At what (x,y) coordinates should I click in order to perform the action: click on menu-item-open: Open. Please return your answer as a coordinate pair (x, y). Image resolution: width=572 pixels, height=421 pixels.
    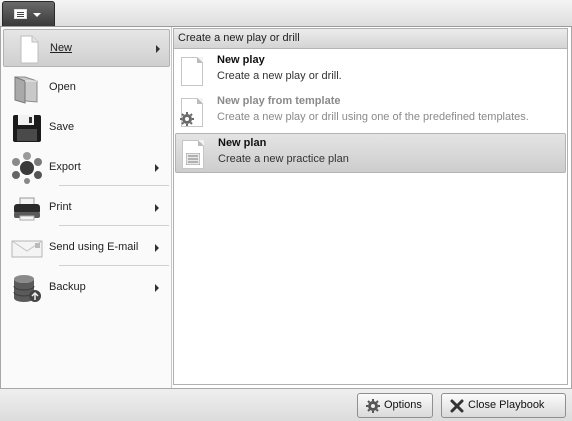
    Looking at the image, I should click on (86, 88).